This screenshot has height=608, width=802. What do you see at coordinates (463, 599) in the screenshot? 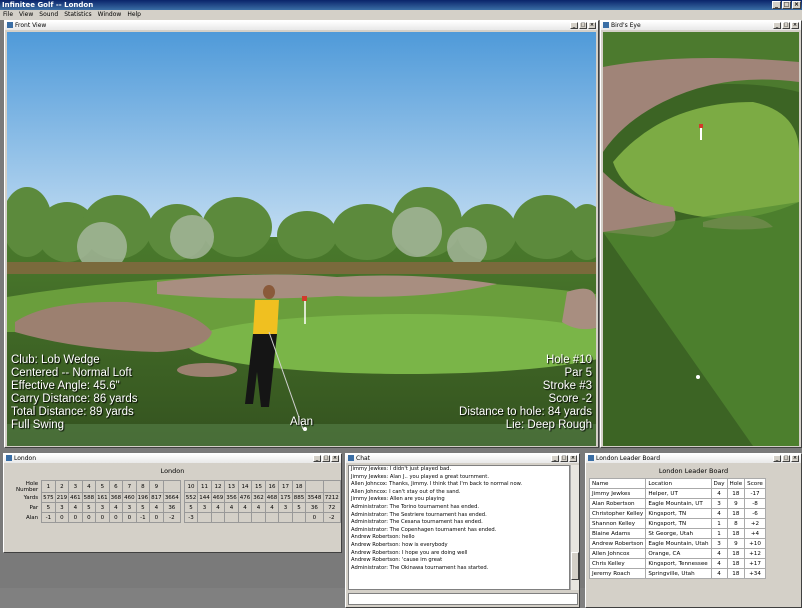
I see `chat-input` at bounding box center [463, 599].